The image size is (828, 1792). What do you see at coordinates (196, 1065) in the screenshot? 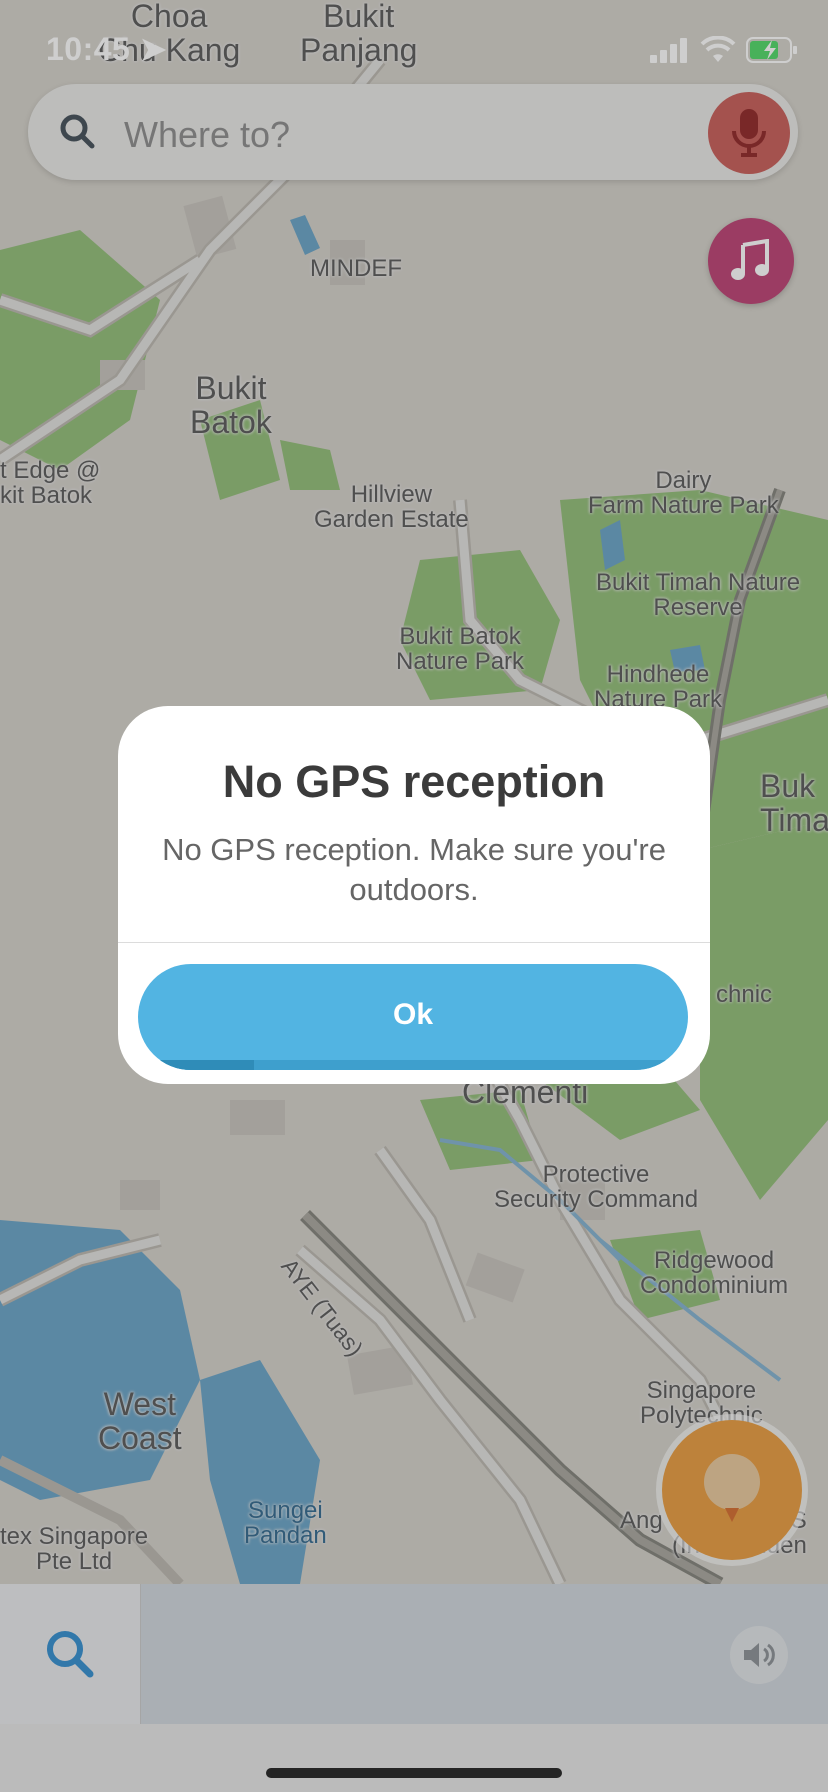
I see `ok-timer-progress` at bounding box center [196, 1065].